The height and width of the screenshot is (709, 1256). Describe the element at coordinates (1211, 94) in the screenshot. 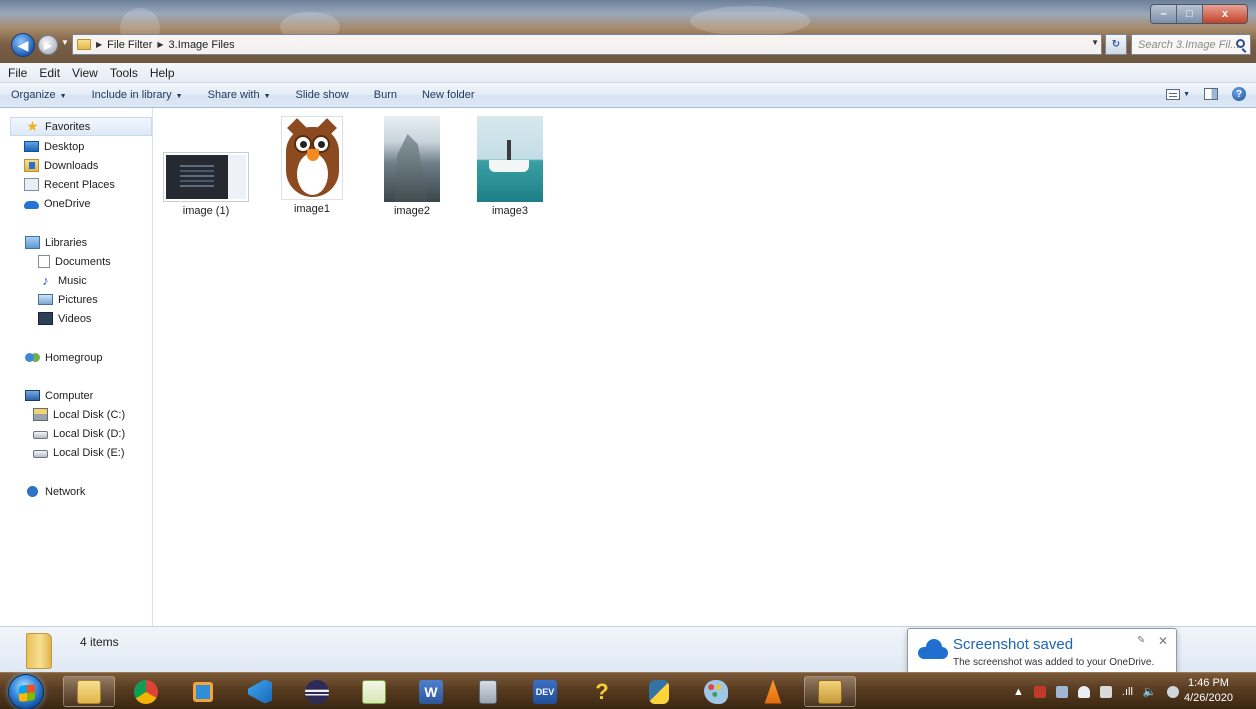

I see `preview-pane-icon` at that location.